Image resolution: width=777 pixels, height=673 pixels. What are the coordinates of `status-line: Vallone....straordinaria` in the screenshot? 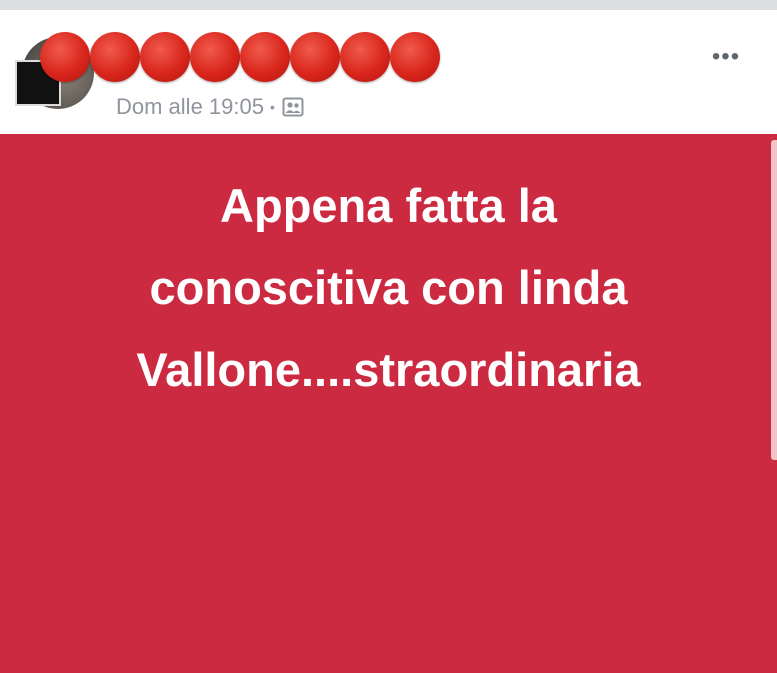 It's located at (388, 369).